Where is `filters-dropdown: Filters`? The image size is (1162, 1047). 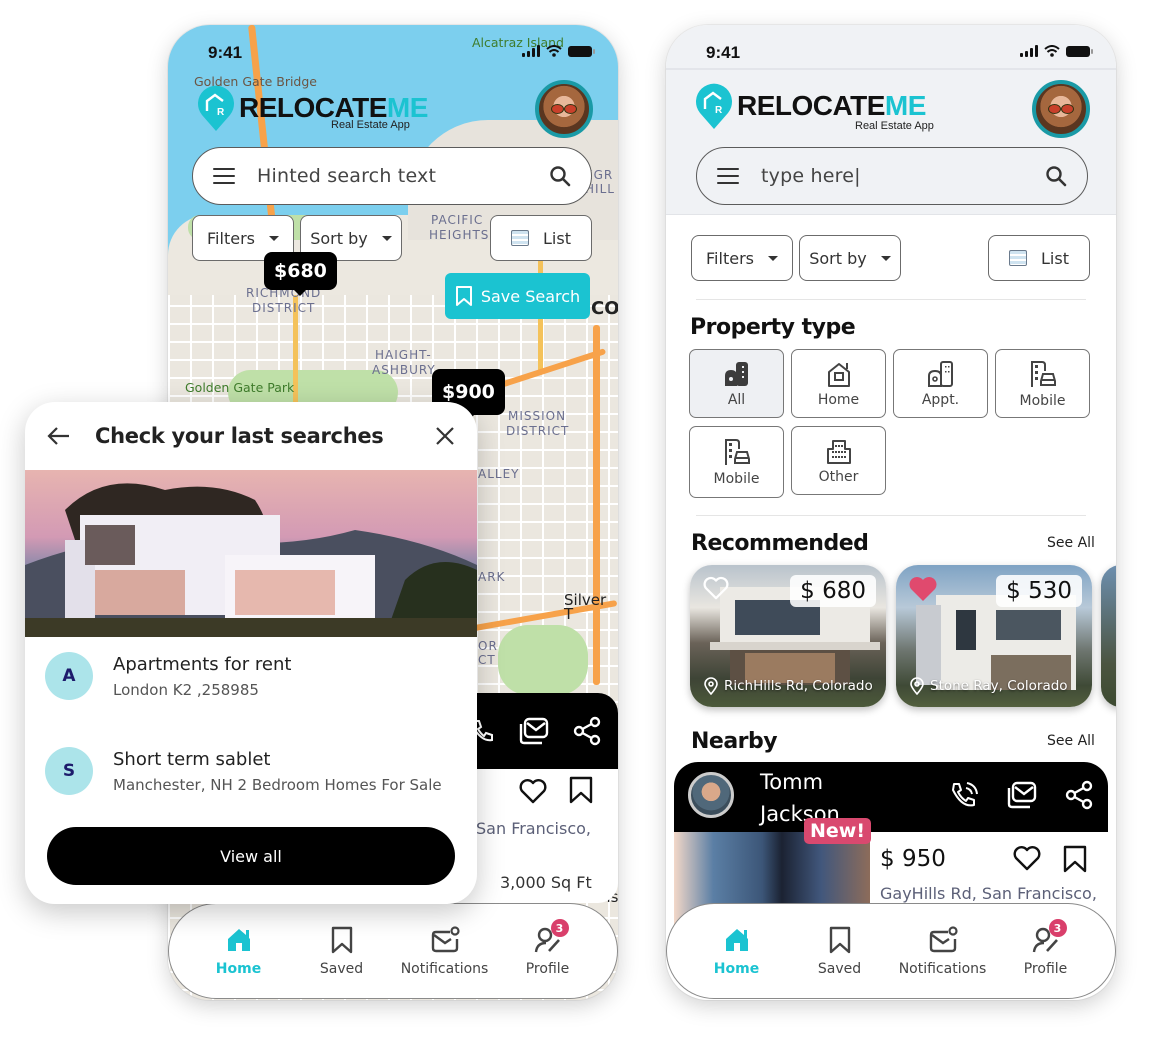 filters-dropdown: Filters is located at coordinates (742, 258).